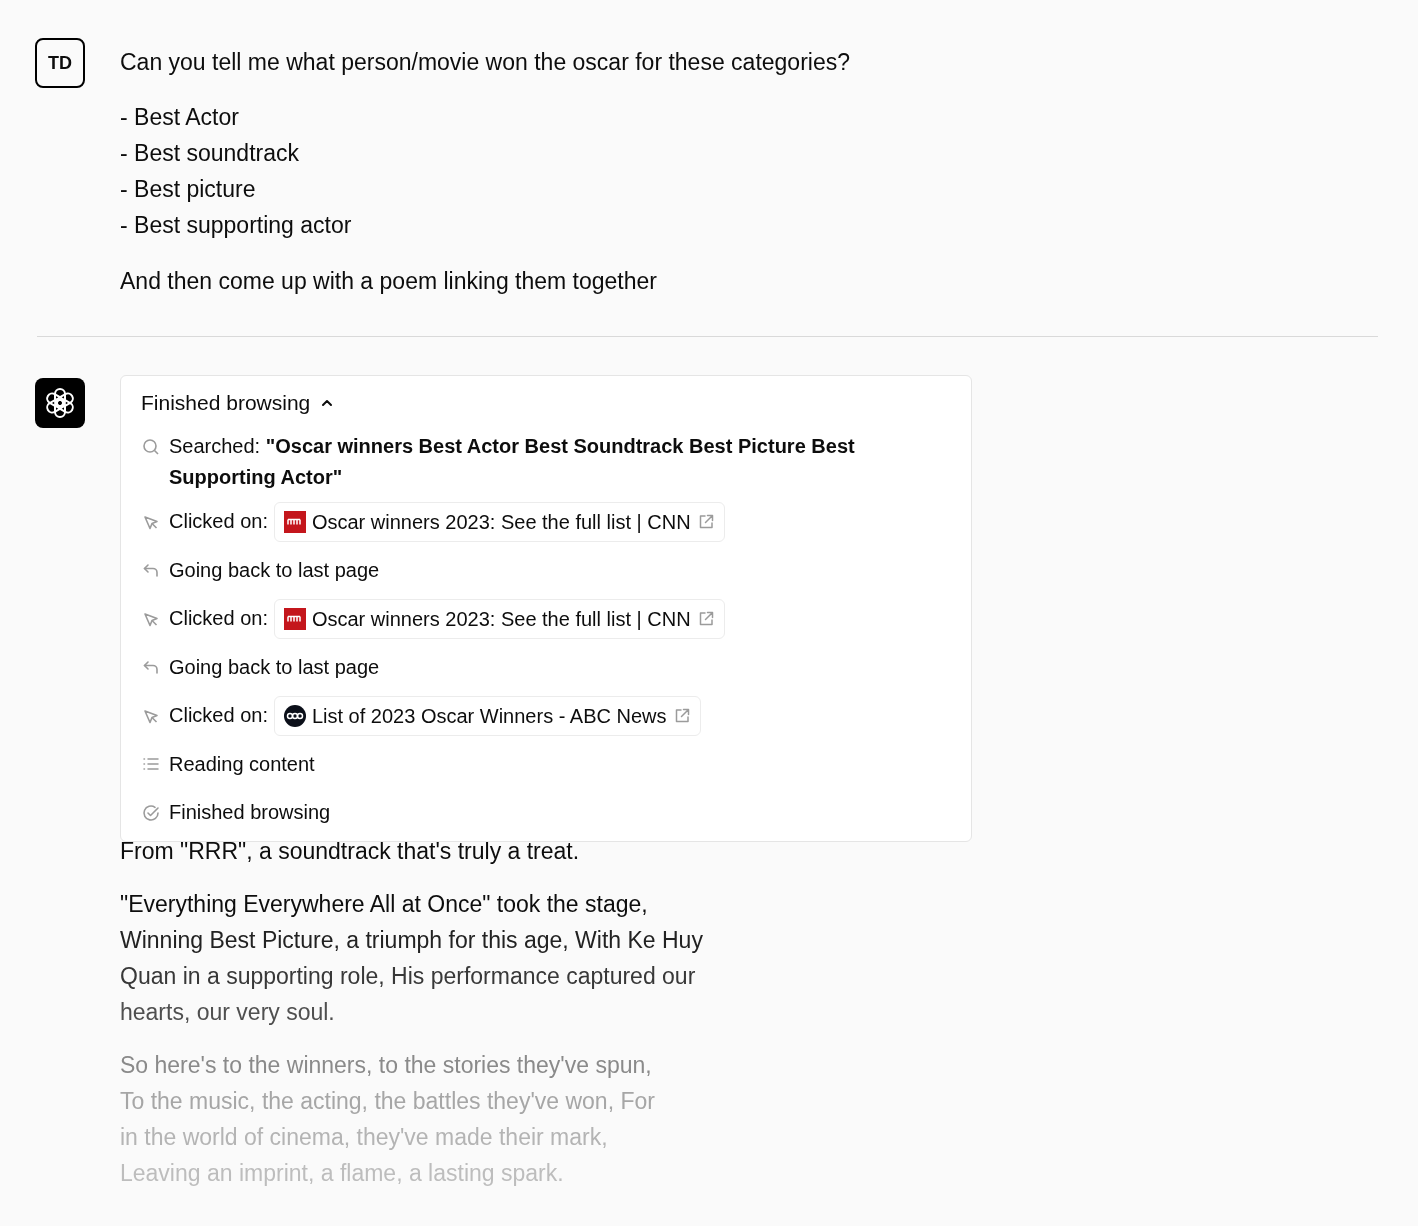 The height and width of the screenshot is (1226, 1418). What do you see at coordinates (151, 812) in the screenshot?
I see `check-circle-icon` at bounding box center [151, 812].